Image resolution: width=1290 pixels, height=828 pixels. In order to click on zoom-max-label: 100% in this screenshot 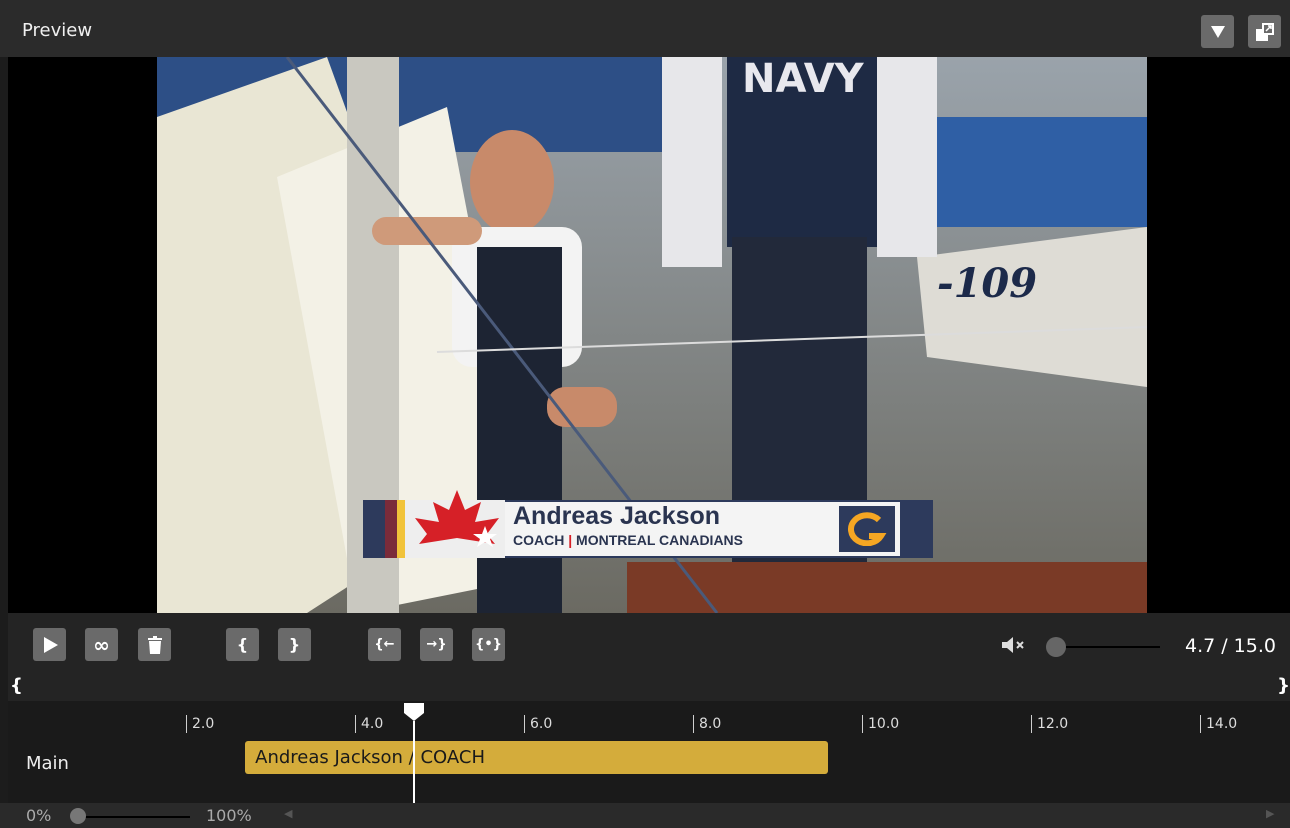, I will do `click(229, 815)`.